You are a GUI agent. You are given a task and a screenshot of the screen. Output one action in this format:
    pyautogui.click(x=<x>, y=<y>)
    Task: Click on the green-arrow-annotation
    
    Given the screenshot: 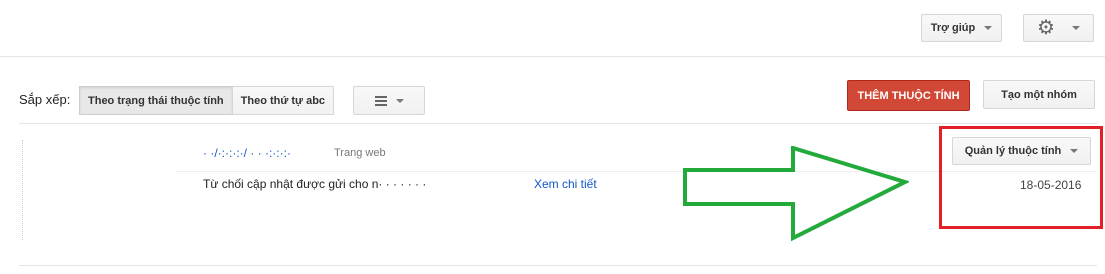 What is the action you would take?
    pyautogui.click(x=796, y=194)
    